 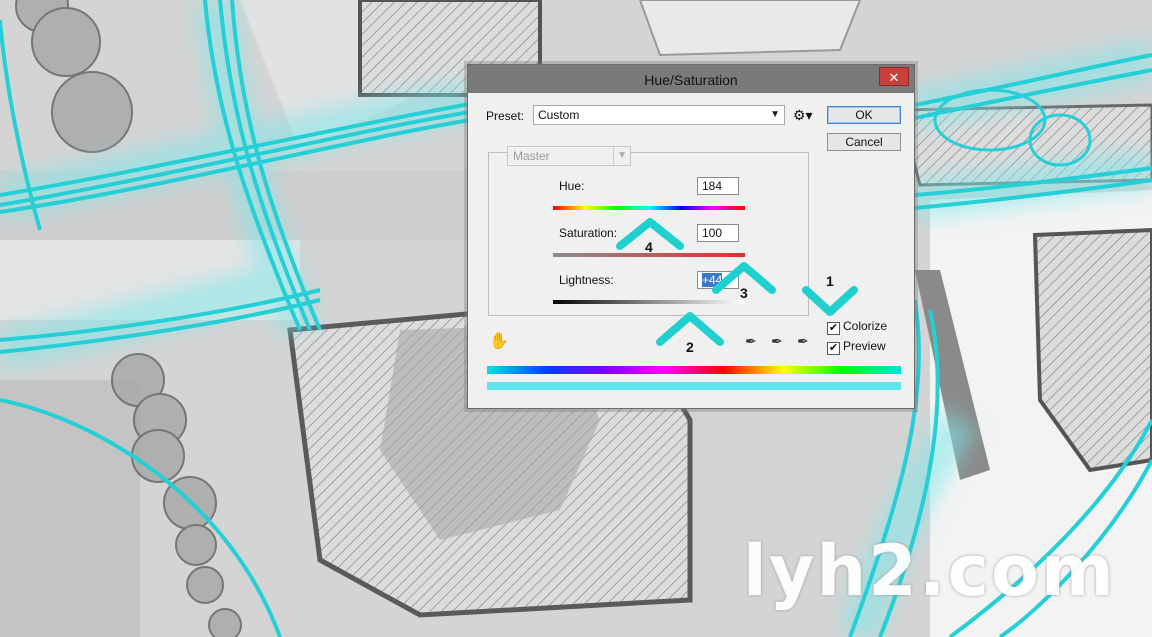 I want to click on saturation-label: Saturation:, so click(x=588, y=233).